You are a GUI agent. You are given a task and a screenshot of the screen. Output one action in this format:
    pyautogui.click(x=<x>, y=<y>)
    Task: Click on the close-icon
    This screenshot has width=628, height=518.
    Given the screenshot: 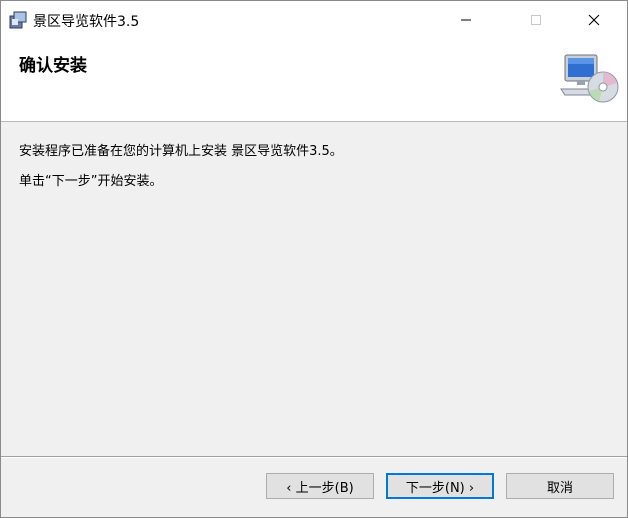 What is the action you would take?
    pyautogui.click(x=594, y=20)
    